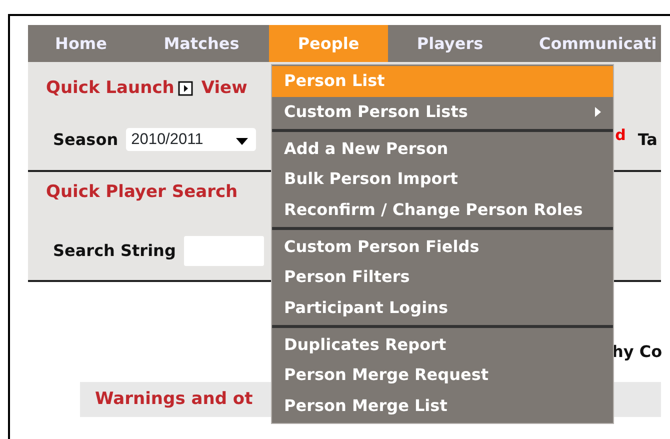 The height and width of the screenshot is (439, 670). Describe the element at coordinates (648, 139) in the screenshot. I see `label-text: Ta` at that location.